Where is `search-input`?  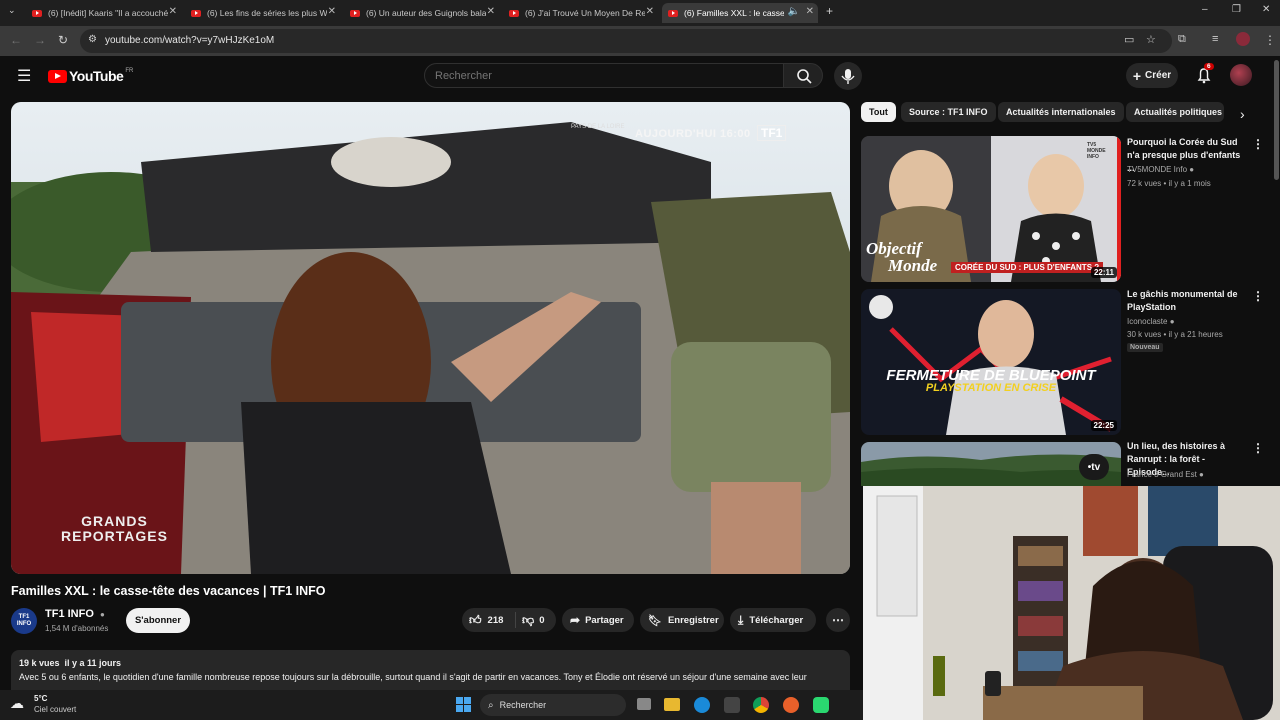 search-input is located at coordinates (604, 75).